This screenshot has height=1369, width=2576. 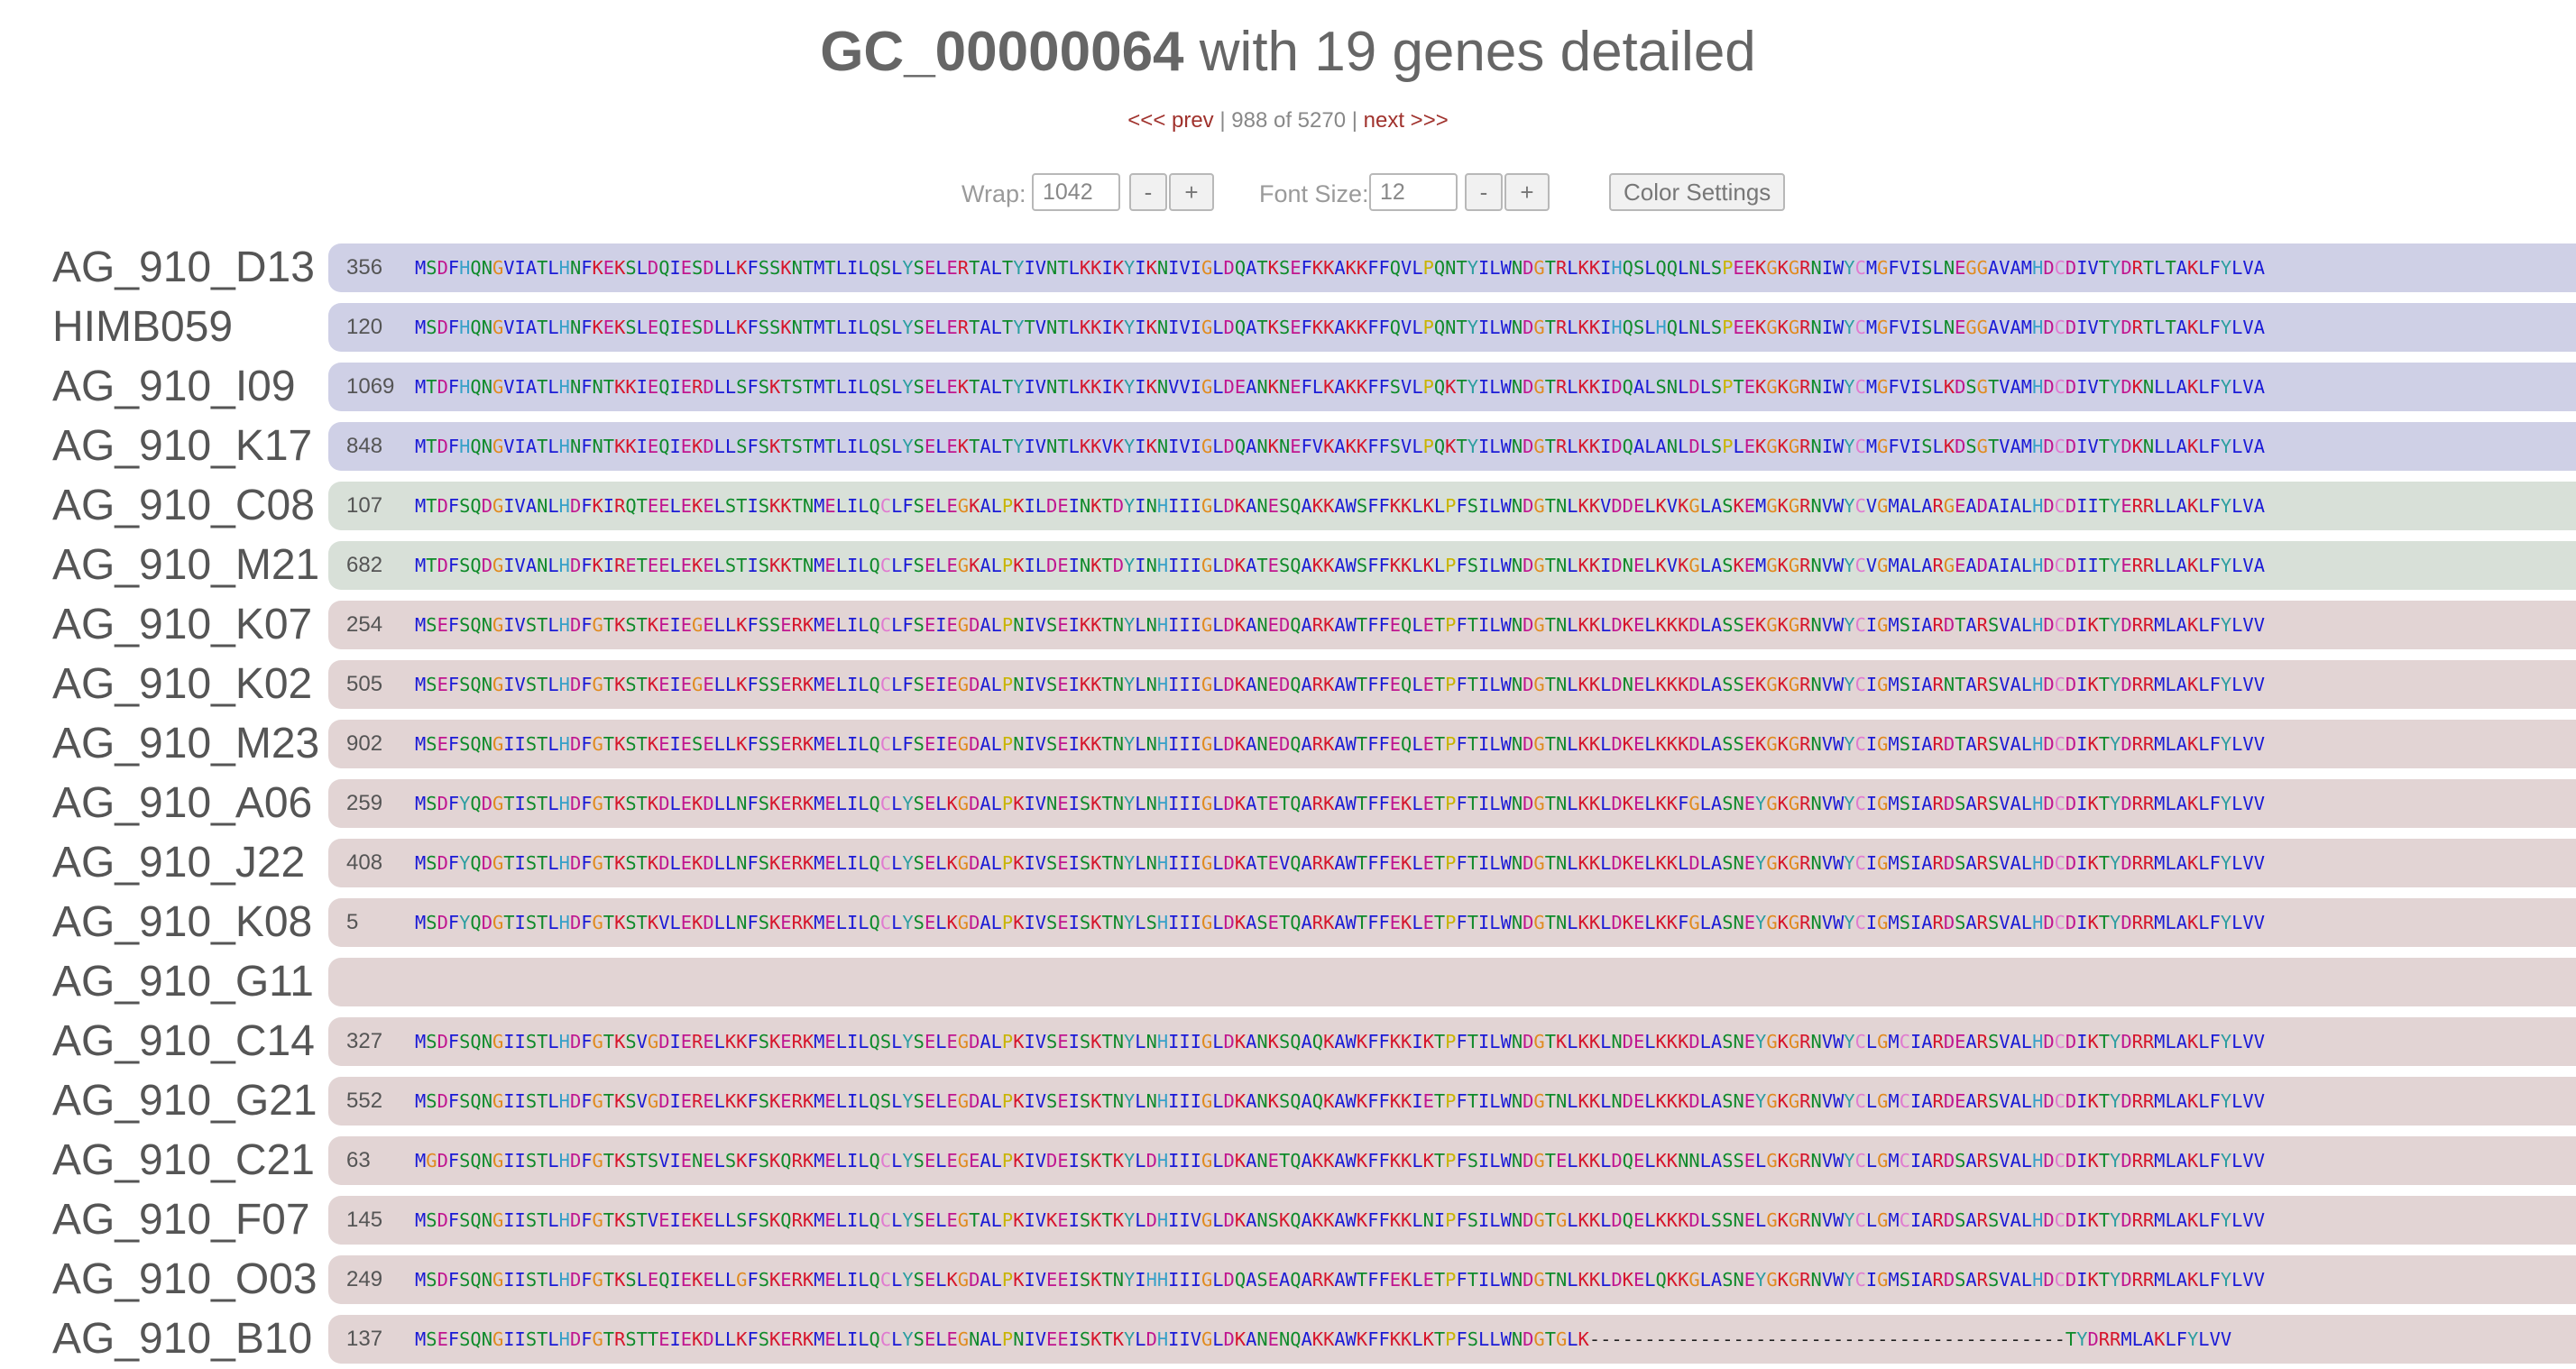 What do you see at coordinates (364, 267) in the screenshot?
I see `sequence-length: 356` at bounding box center [364, 267].